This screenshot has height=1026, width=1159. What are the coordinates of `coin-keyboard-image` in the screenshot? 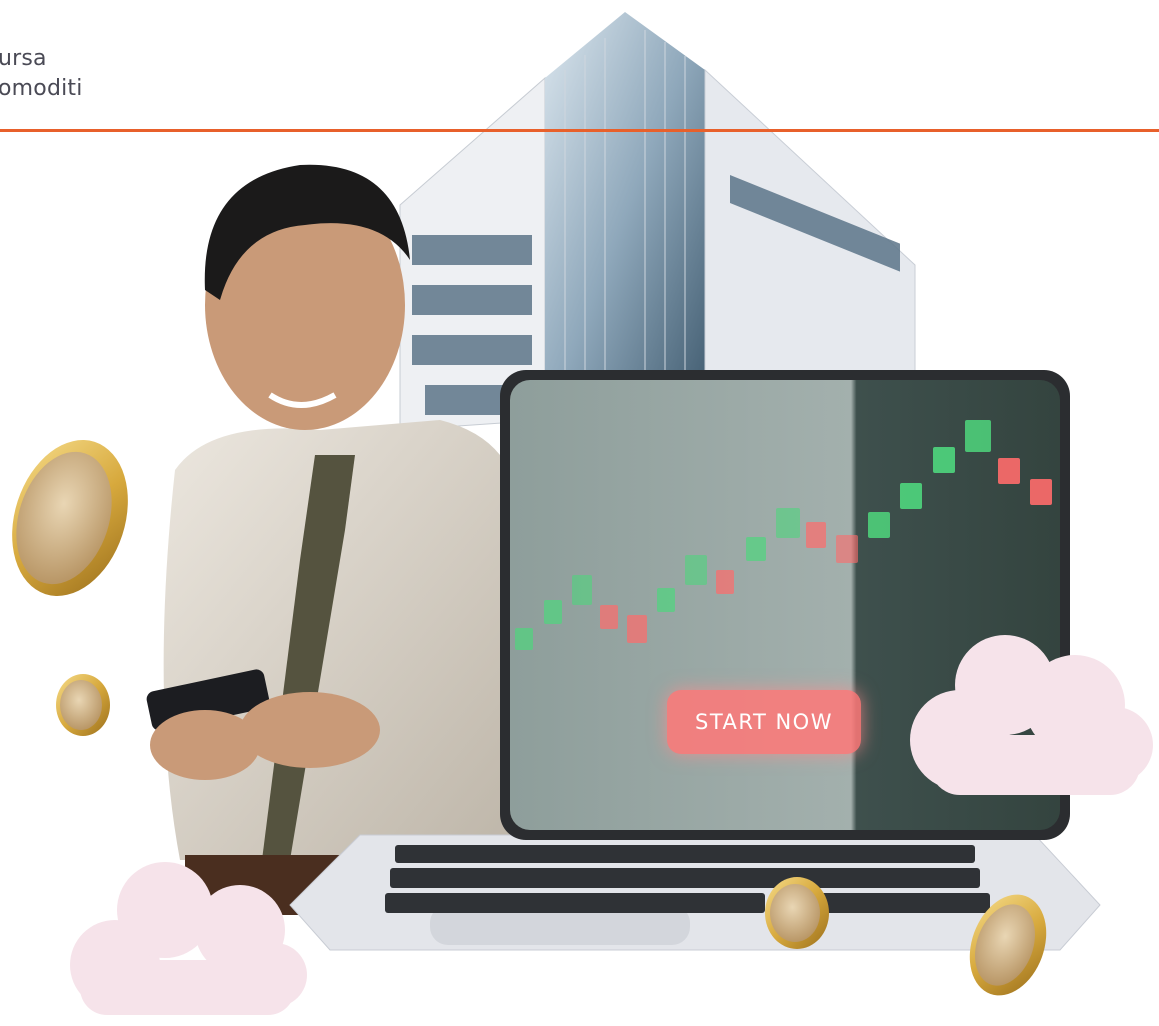 It's located at (797, 913).